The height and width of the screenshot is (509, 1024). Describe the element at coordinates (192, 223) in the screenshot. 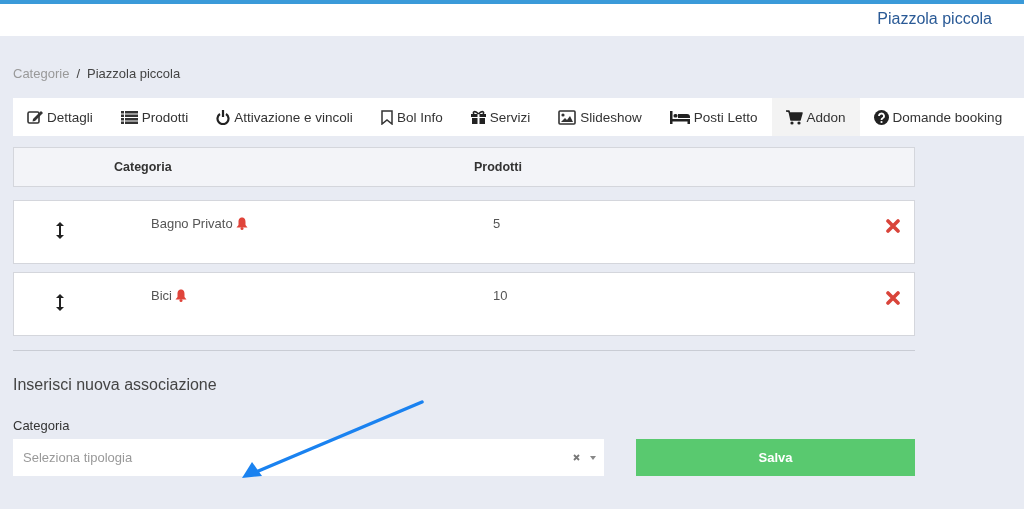

I see `table-cell: Bagno Privato` at that location.